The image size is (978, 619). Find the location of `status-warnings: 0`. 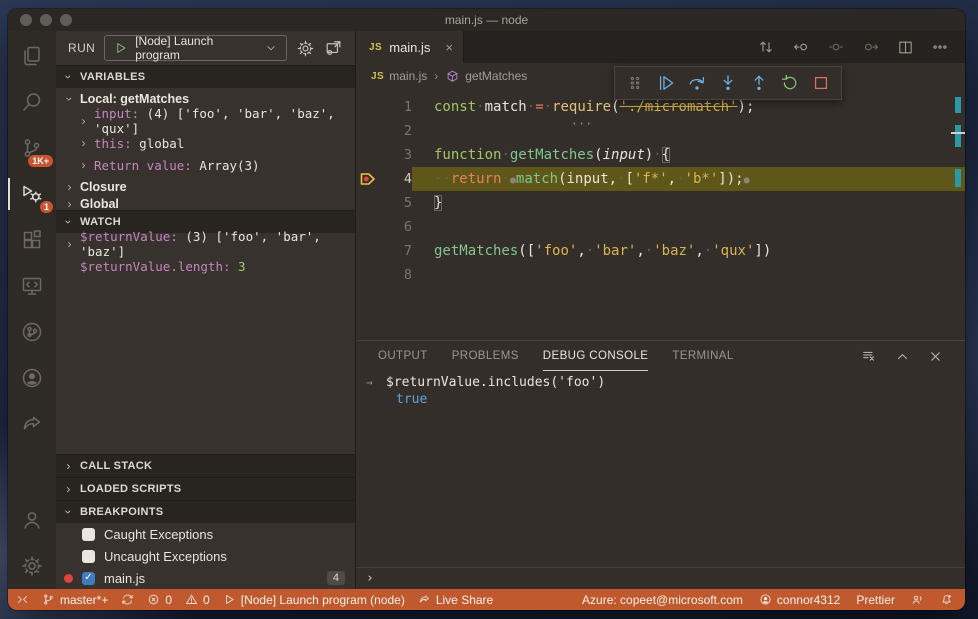

status-warnings: 0 is located at coordinates (197, 600).